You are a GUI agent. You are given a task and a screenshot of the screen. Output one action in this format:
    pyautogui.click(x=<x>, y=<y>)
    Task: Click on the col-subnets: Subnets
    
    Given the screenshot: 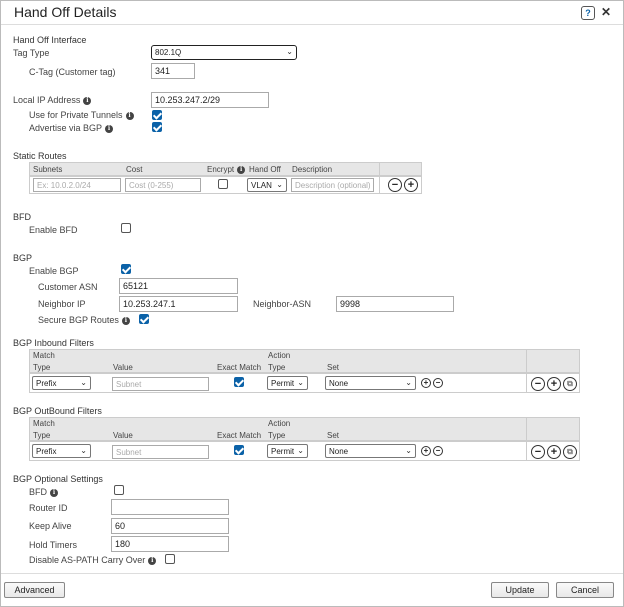 What is the action you would take?
    pyautogui.click(x=48, y=169)
    